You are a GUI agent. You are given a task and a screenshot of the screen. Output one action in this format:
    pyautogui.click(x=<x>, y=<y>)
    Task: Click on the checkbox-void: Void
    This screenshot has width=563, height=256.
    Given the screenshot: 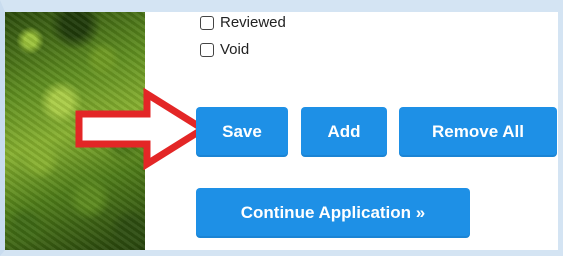 What is the action you would take?
    pyautogui.click(x=224, y=49)
    